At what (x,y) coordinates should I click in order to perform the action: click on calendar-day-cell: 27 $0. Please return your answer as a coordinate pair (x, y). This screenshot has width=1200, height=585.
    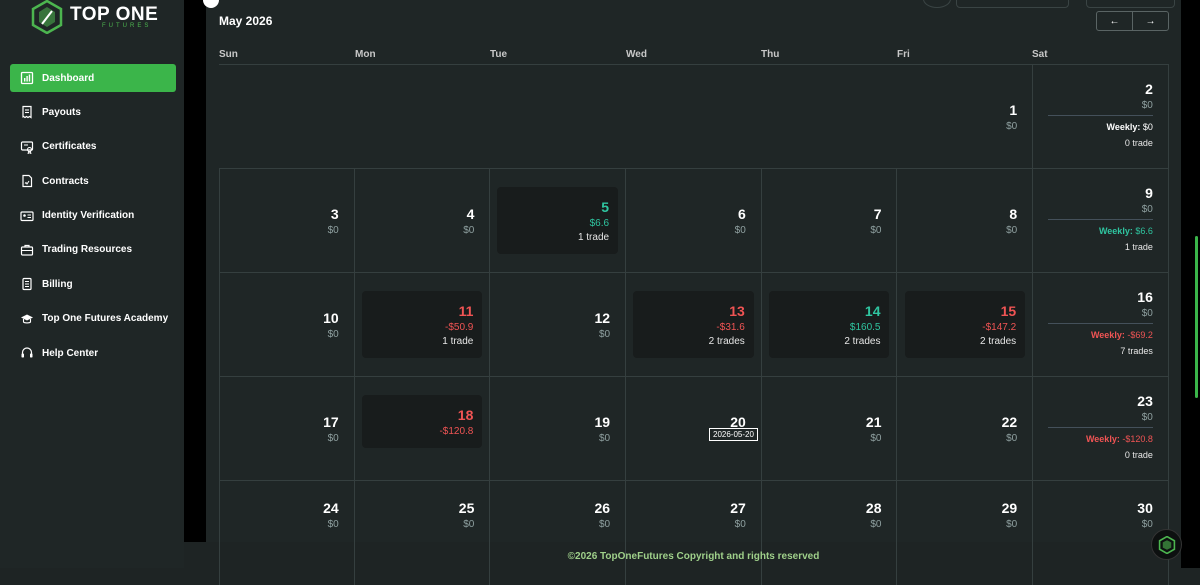
    Looking at the image, I should click on (694, 533).